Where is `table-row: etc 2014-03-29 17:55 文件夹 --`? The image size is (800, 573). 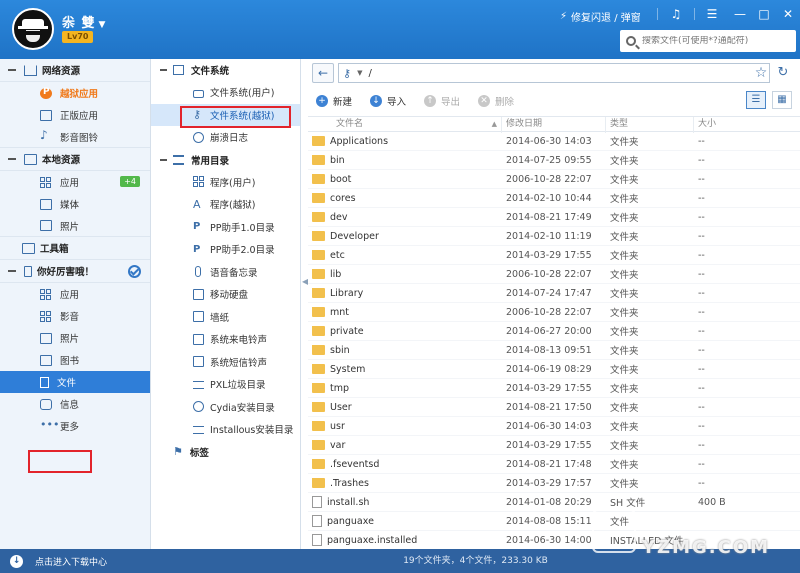
table-row: etc 2014-03-29 17:55 文件夹 -- is located at coordinates (554, 255).